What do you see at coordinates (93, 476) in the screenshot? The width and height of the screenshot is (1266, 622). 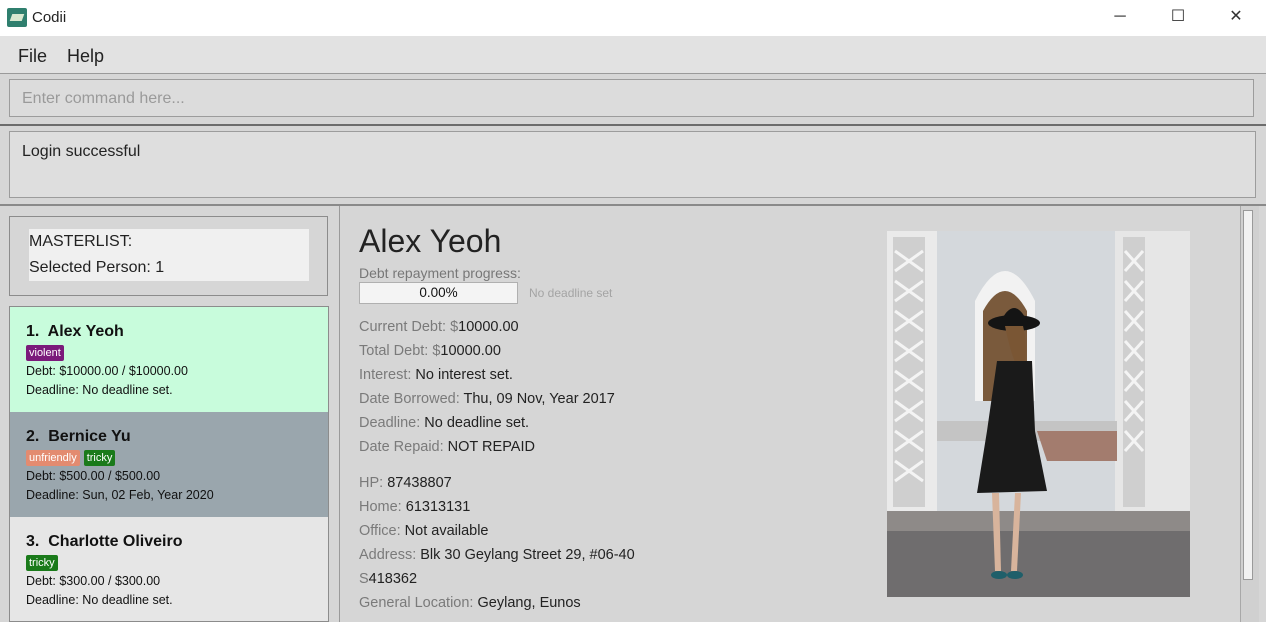 I see `person-debt: Debt: $500.00 / $500.00` at bounding box center [93, 476].